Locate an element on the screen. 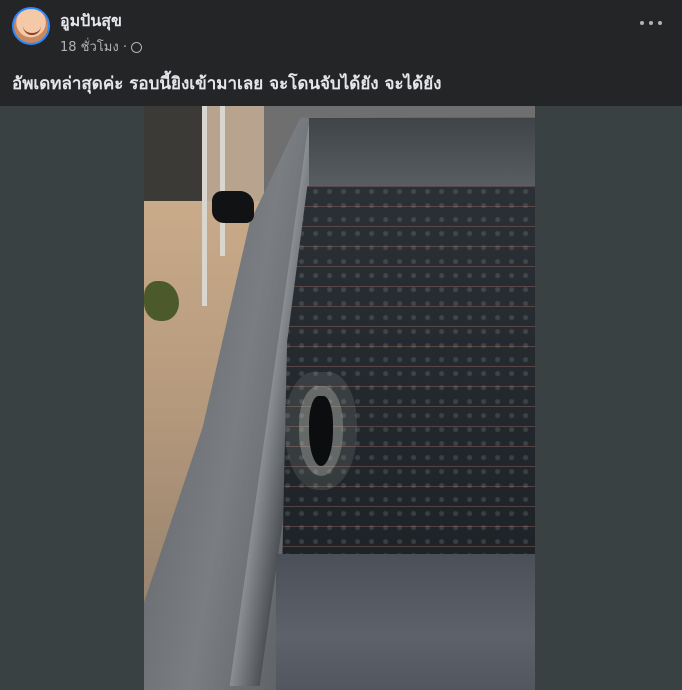  globe-icon is located at coordinates (136, 47).